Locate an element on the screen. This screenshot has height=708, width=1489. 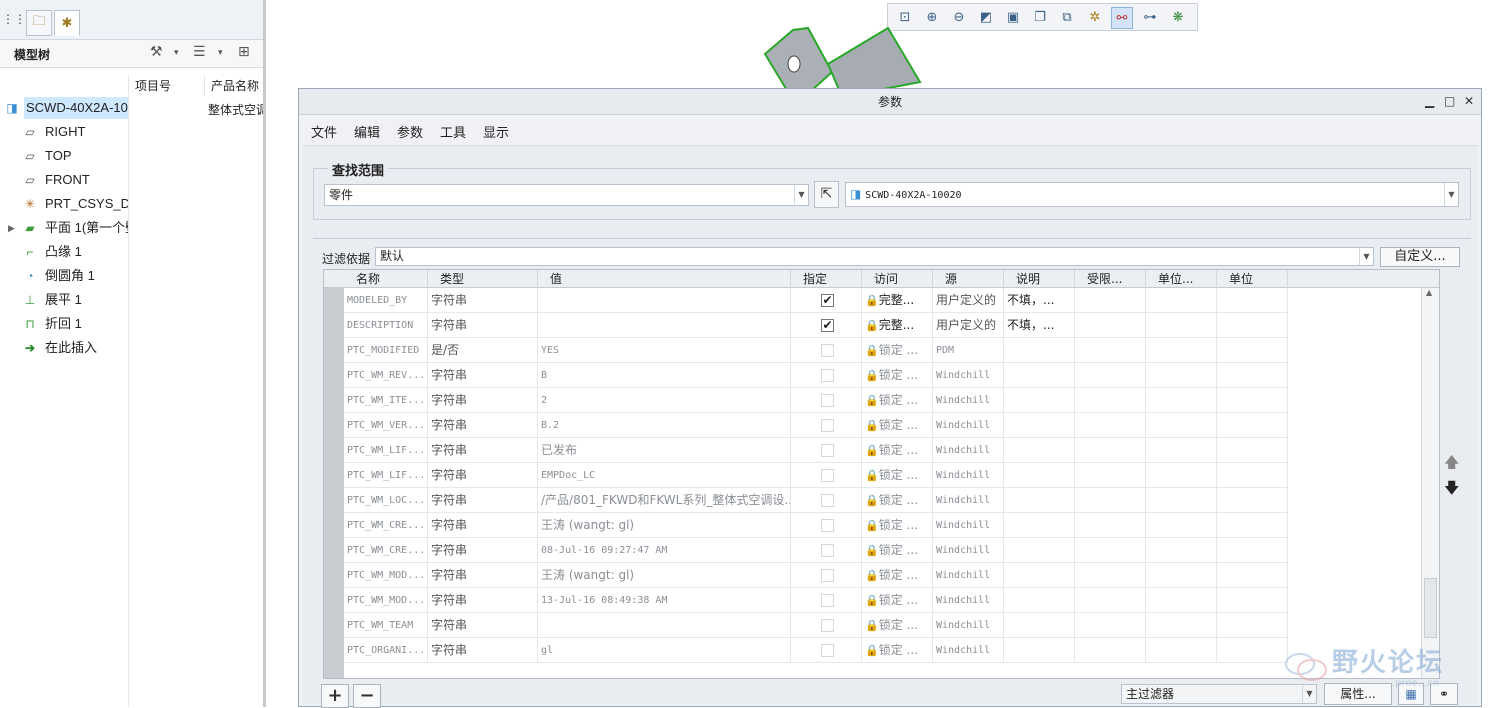
tree-toggle-icon: ⋮⋮ is located at coordinates (14, 22).